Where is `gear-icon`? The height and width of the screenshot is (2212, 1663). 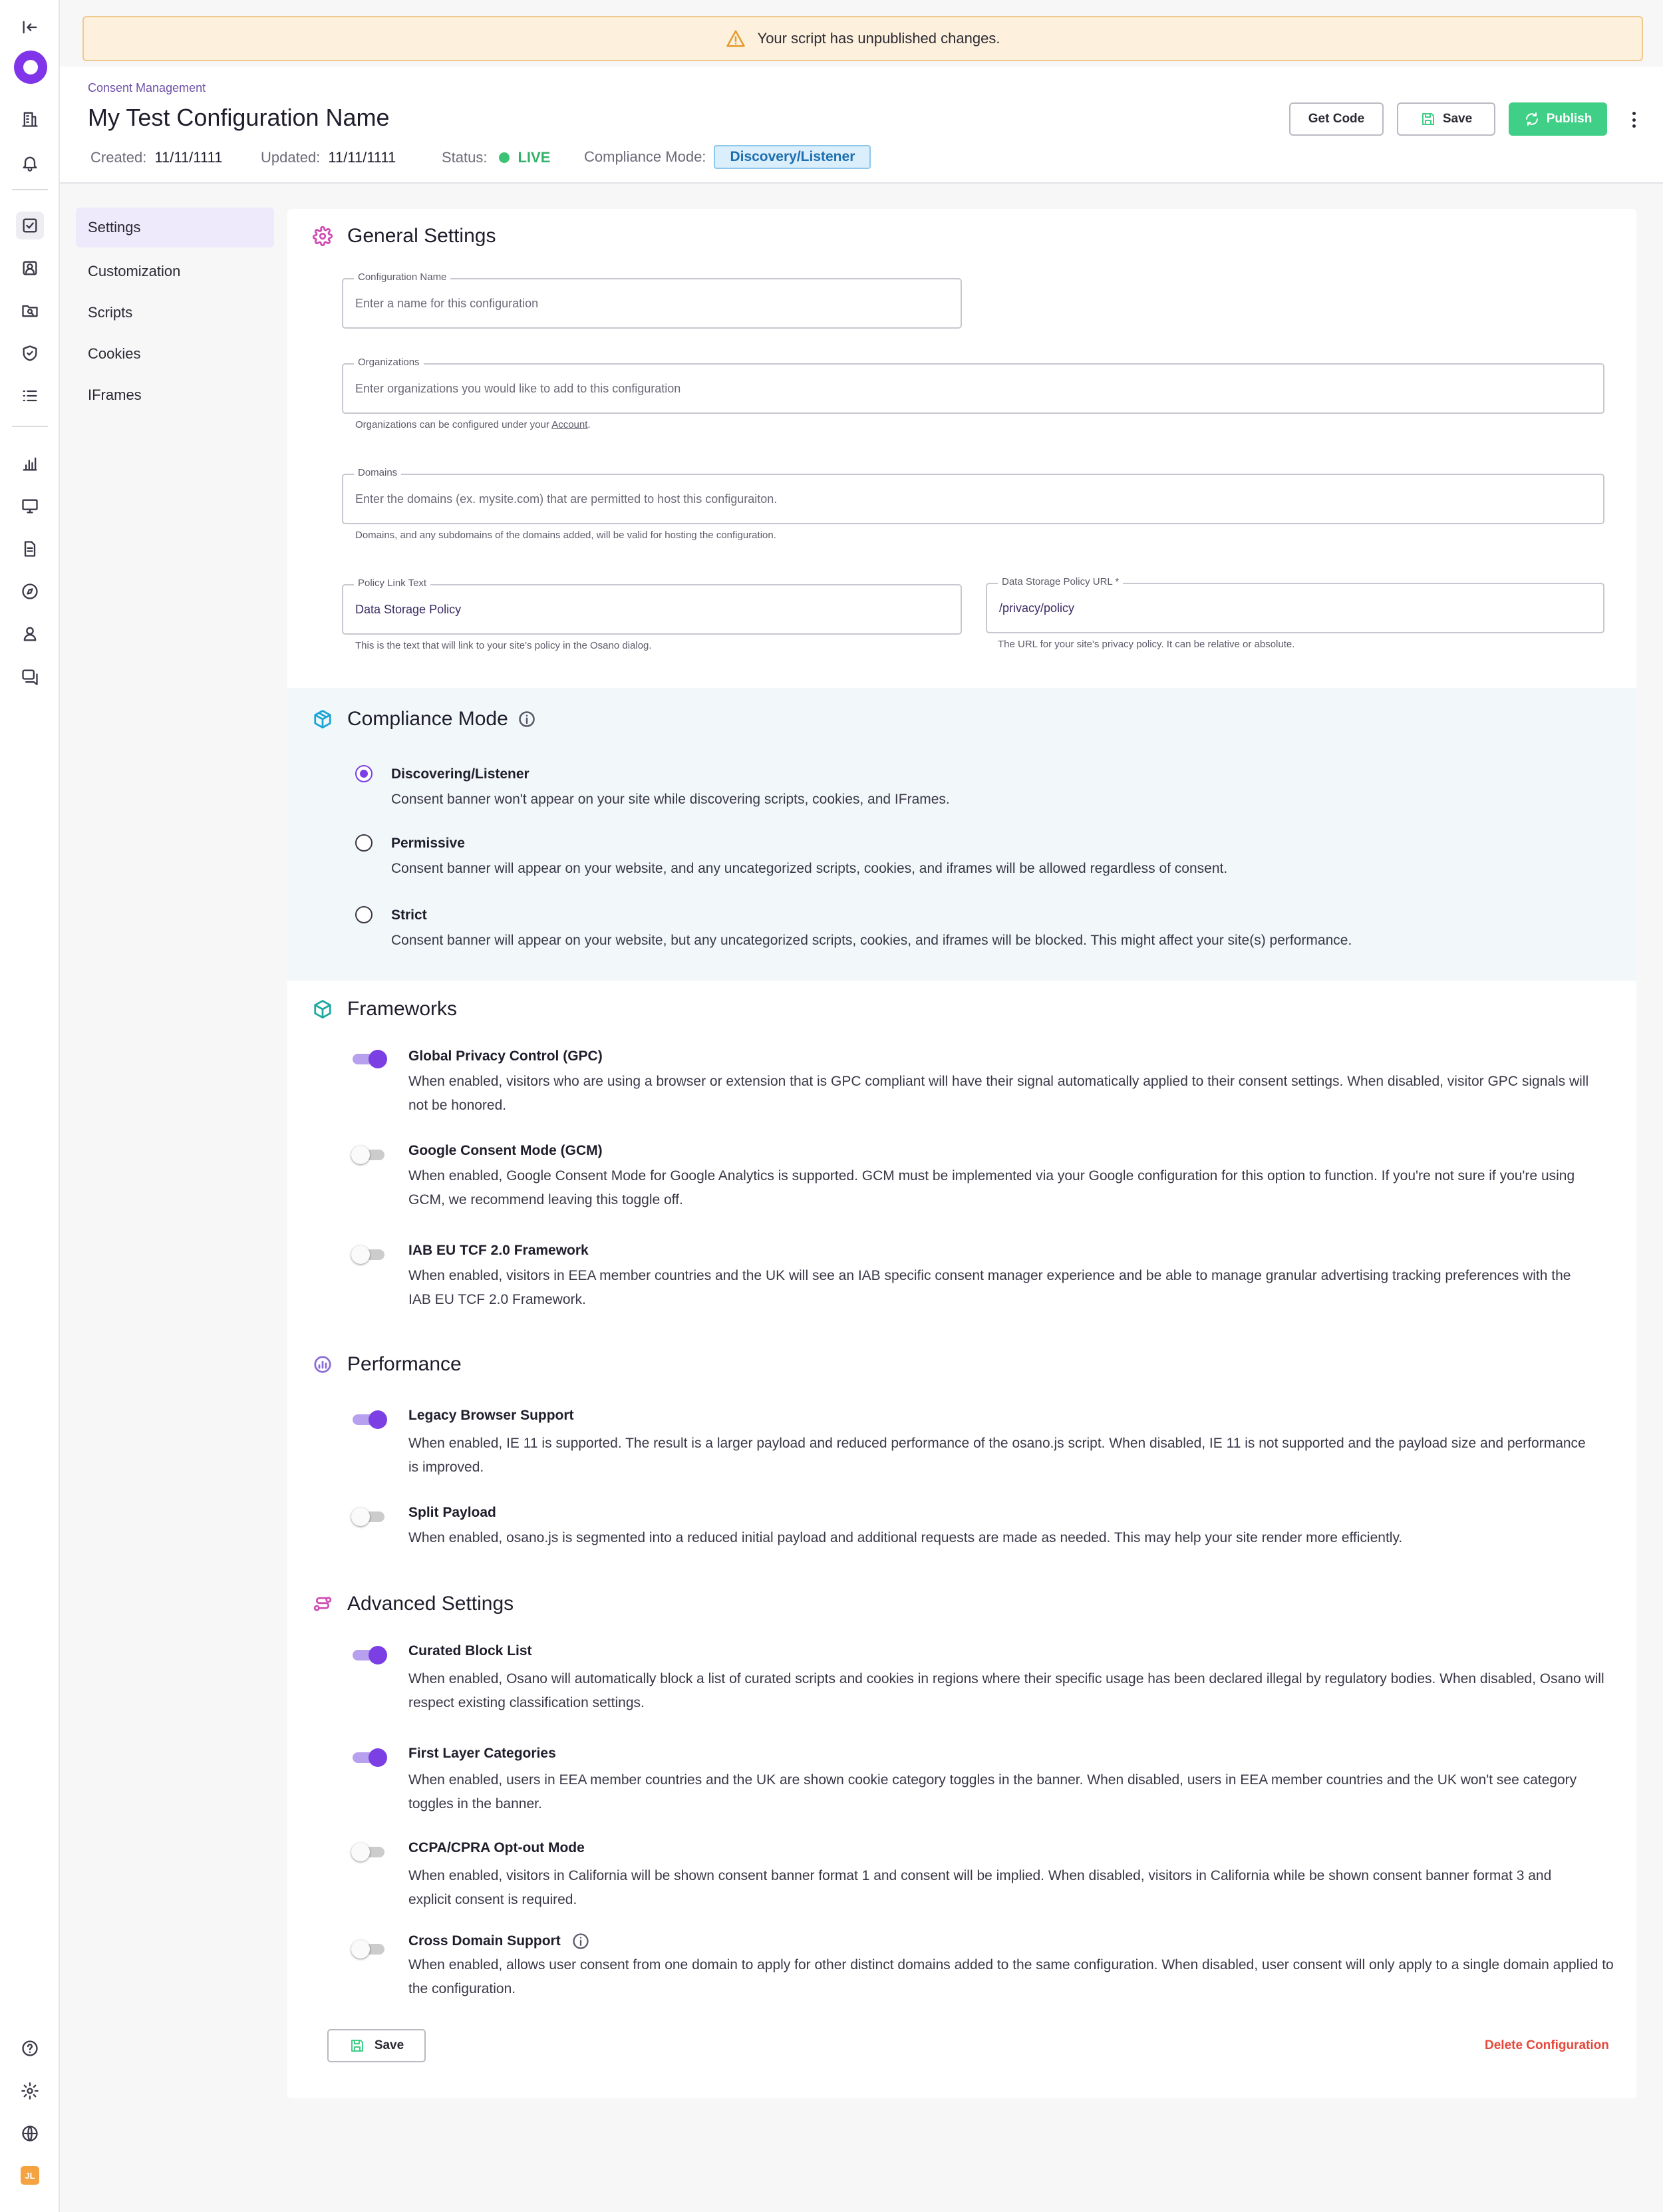
gear-icon is located at coordinates (30, 2091).